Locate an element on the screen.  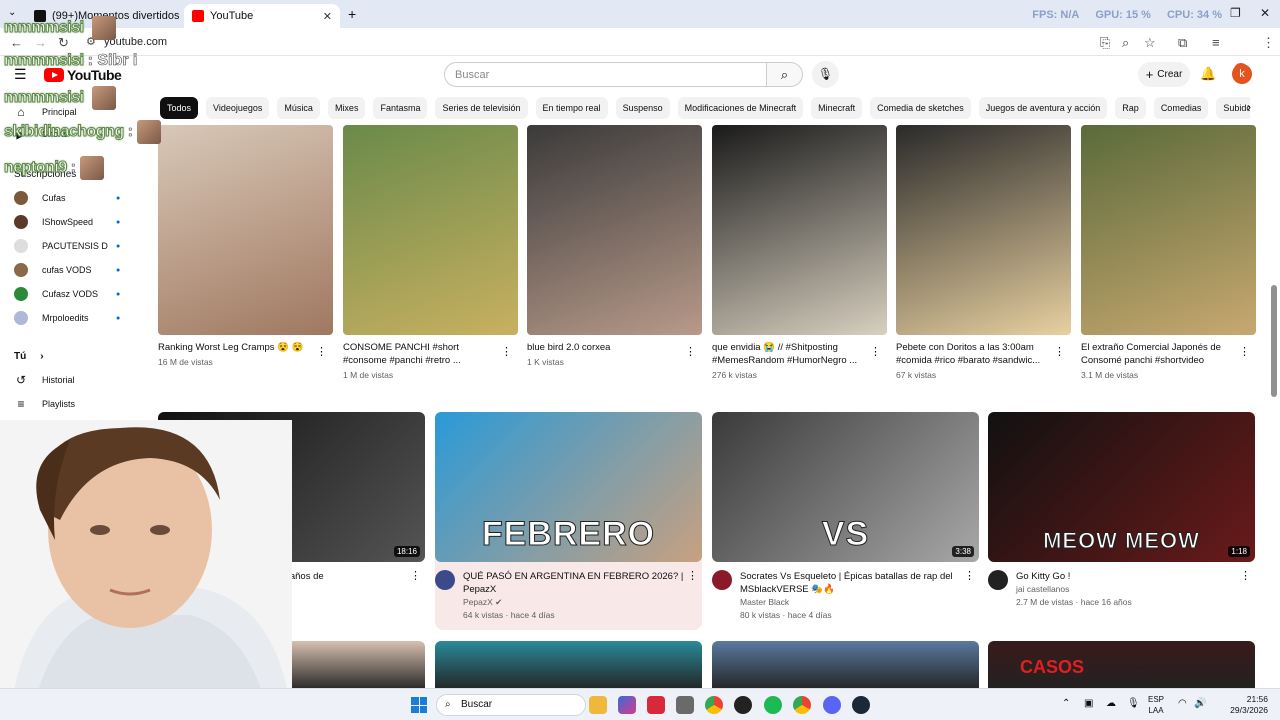
chip-5: Series de televisión is located at coordinates (481, 108).